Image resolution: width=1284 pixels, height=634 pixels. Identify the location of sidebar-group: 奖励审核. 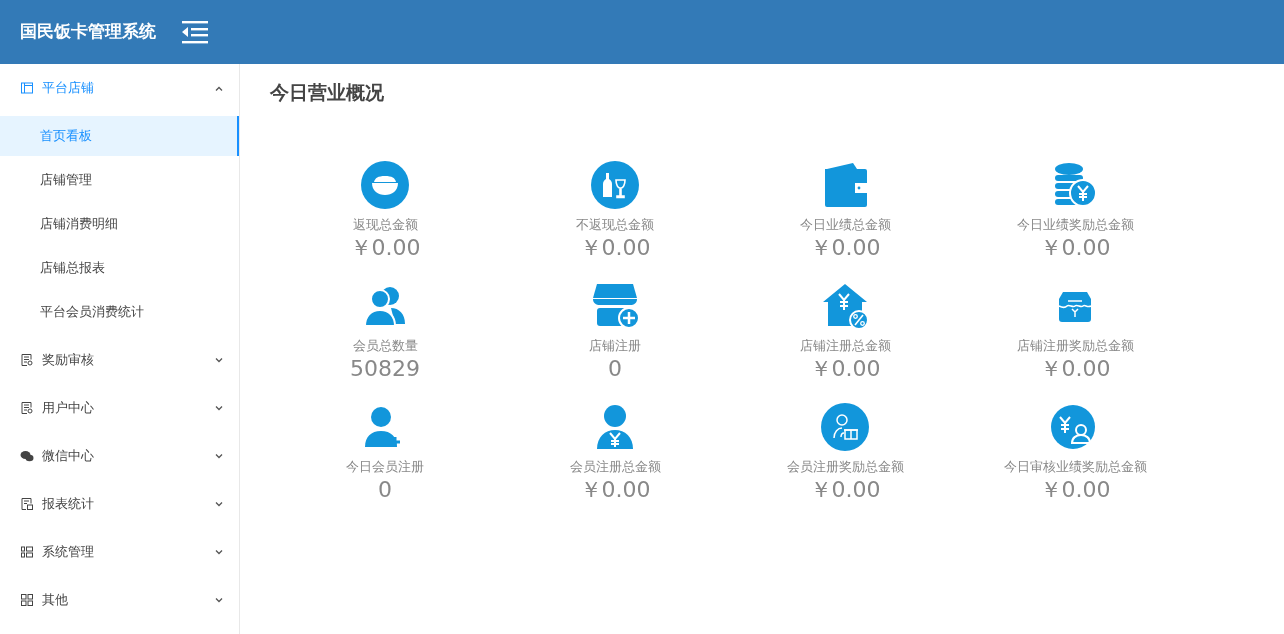
(119, 360).